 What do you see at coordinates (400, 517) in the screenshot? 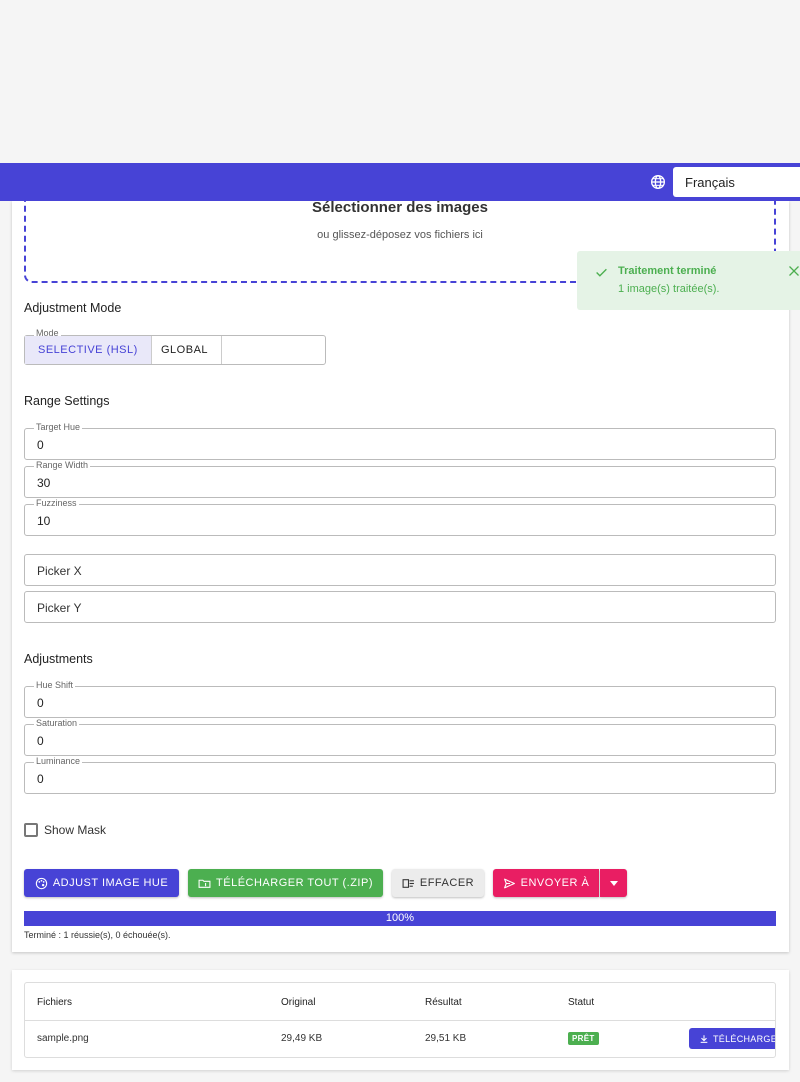
I see `fuzziness-field: Fuzziness 10` at bounding box center [400, 517].